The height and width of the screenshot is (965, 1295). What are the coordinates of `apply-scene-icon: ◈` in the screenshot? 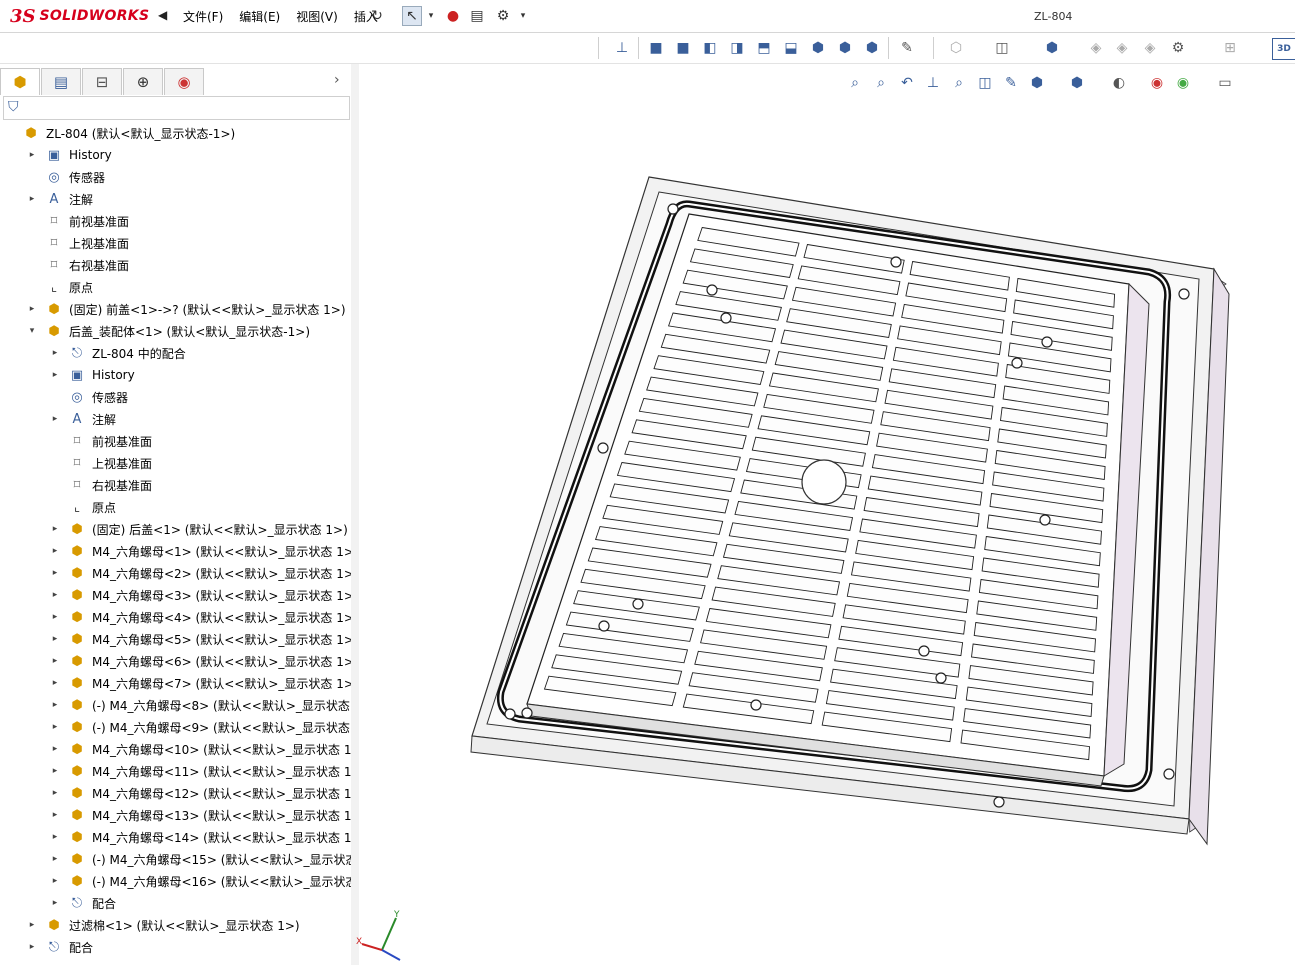 It's located at (1150, 48).